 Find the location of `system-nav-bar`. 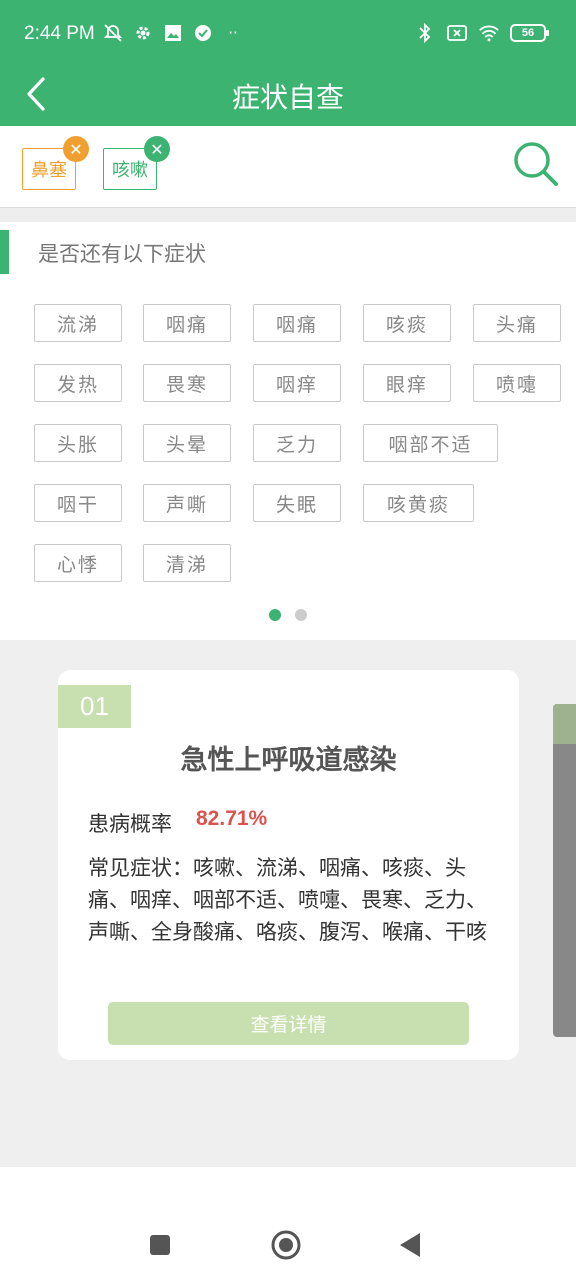

system-nav-bar is located at coordinates (288, 1223).